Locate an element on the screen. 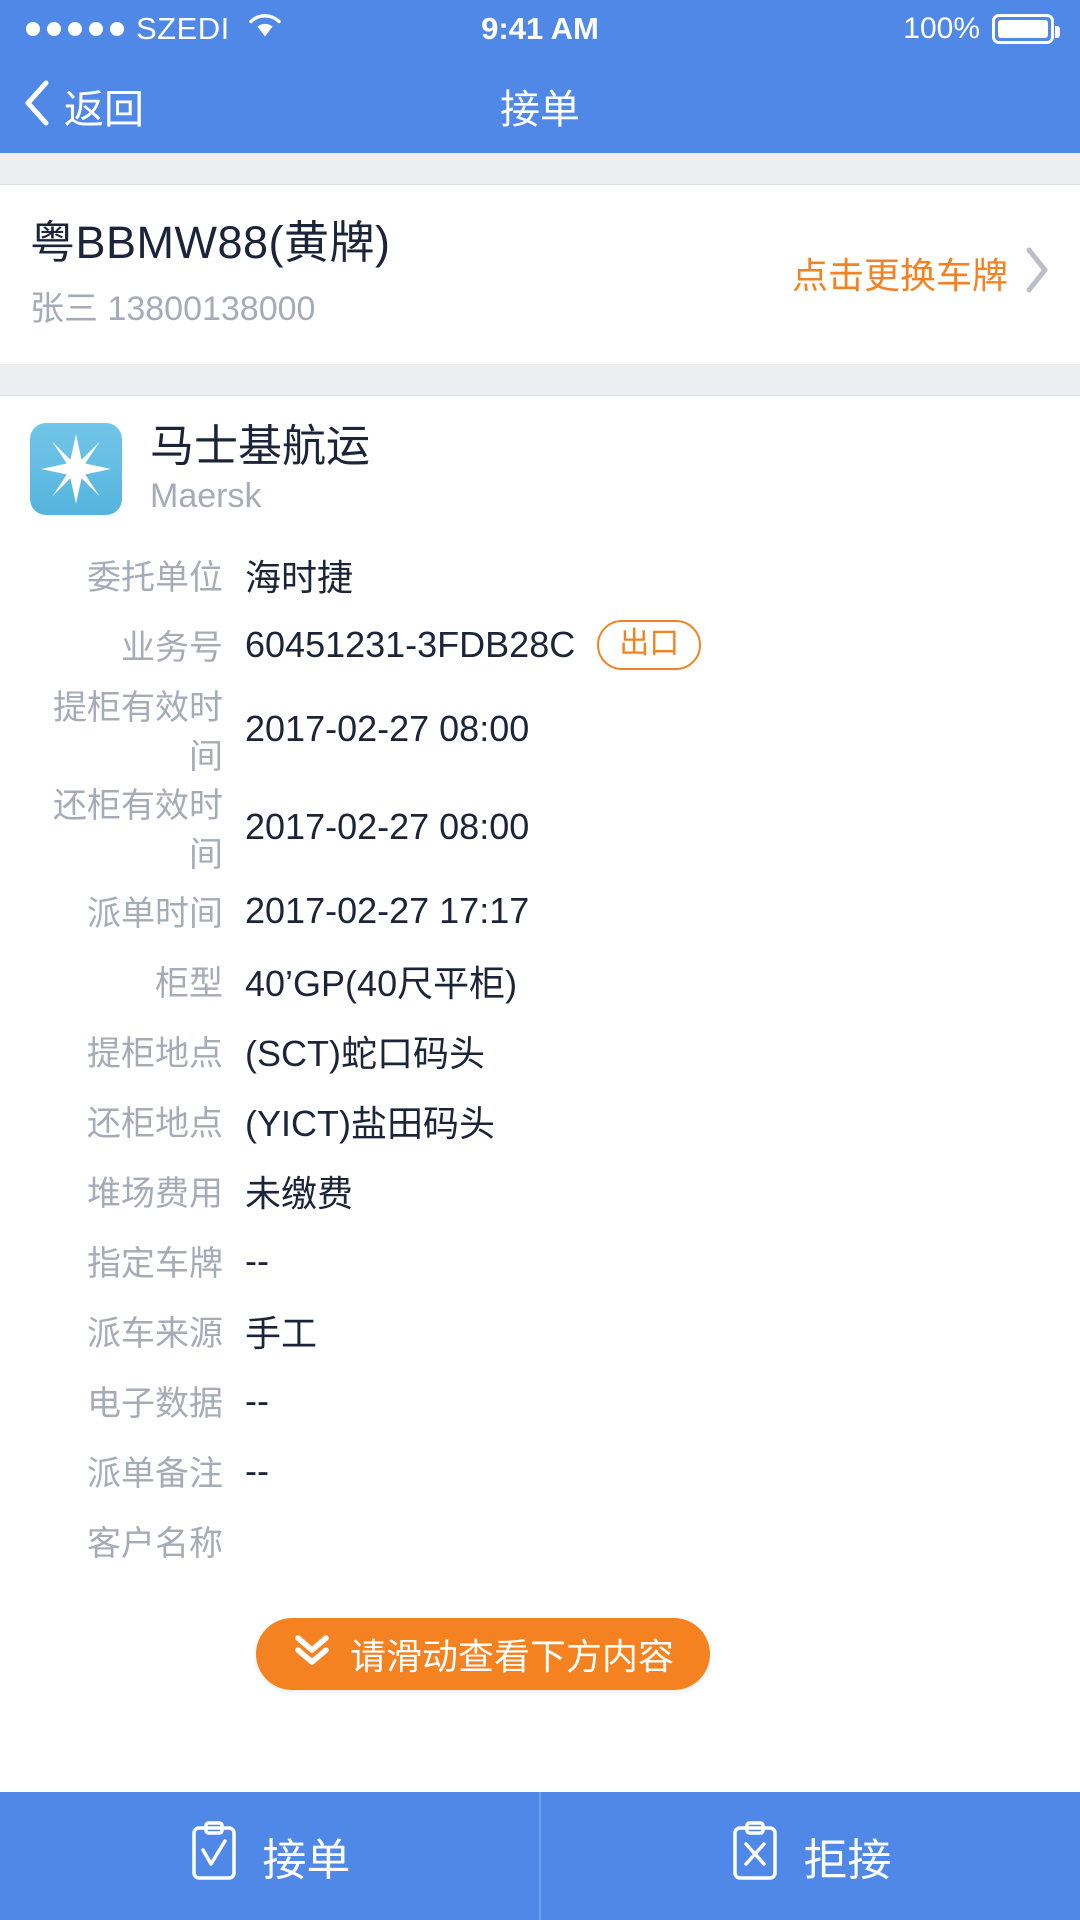 This screenshot has width=1080, height=1920. chevron-left-icon is located at coordinates (36, 105).